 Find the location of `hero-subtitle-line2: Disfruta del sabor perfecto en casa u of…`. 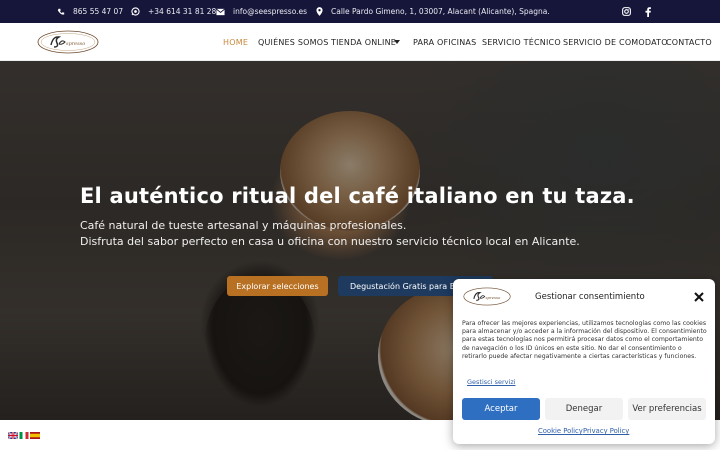

hero-subtitle-line2: Disfruta del sabor perfecto en casa u of… is located at coordinates (330, 241).